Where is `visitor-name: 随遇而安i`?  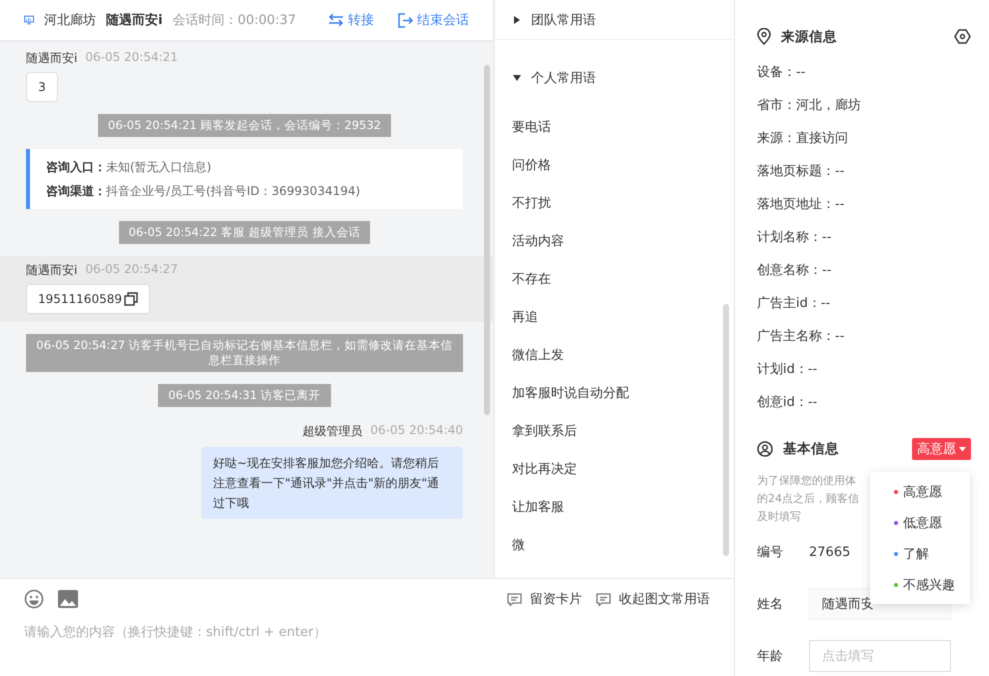
visitor-name: 随遇而安i is located at coordinates (134, 20).